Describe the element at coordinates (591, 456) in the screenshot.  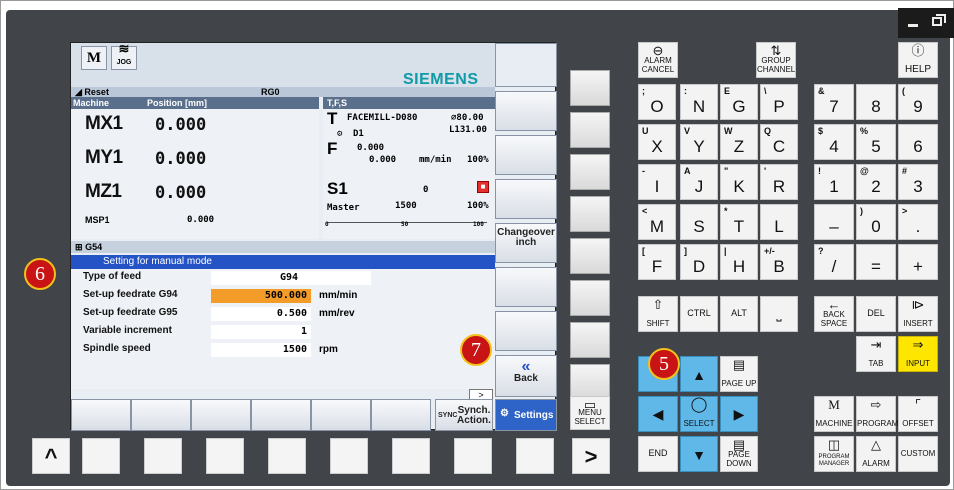
I see `etc-right-key: >` at that location.